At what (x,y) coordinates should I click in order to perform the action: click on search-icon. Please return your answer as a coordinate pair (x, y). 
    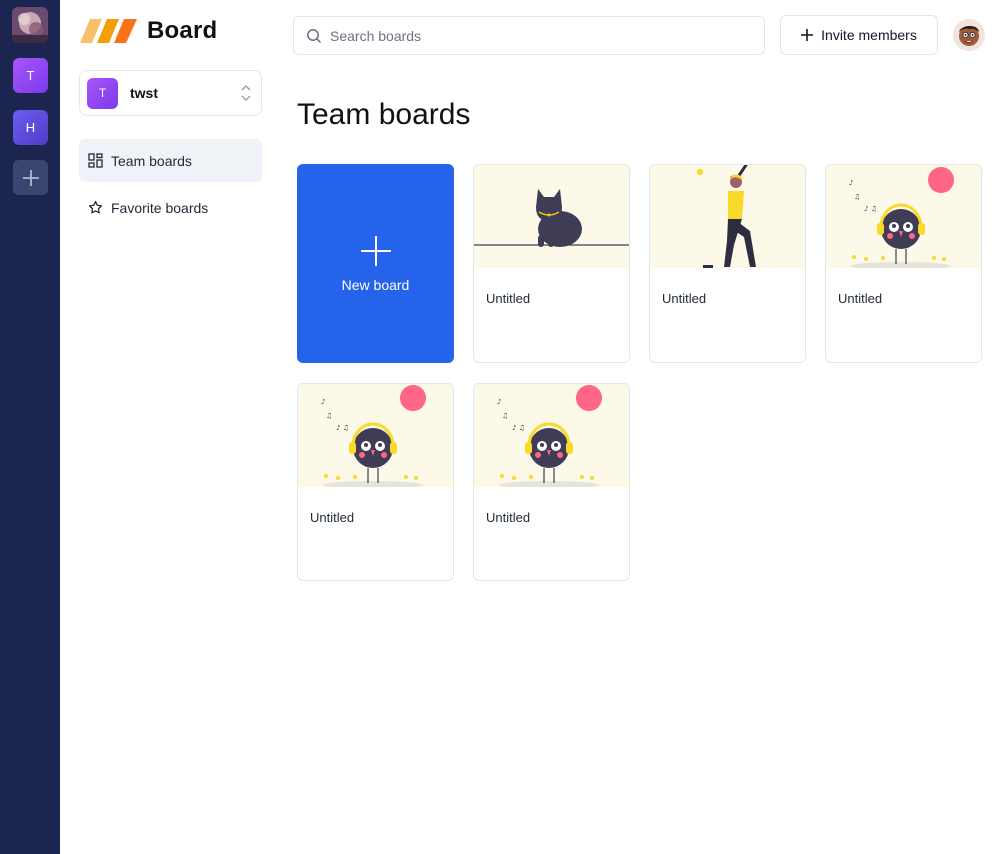
    Looking at the image, I should click on (314, 35).